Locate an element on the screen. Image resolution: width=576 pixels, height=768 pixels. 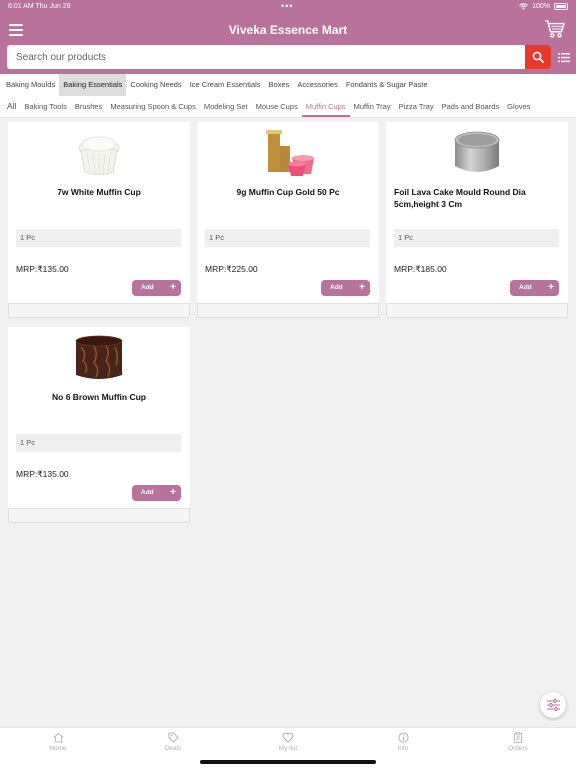
subcategory-tab-modeling-set: Modeling Set is located at coordinates (226, 106).